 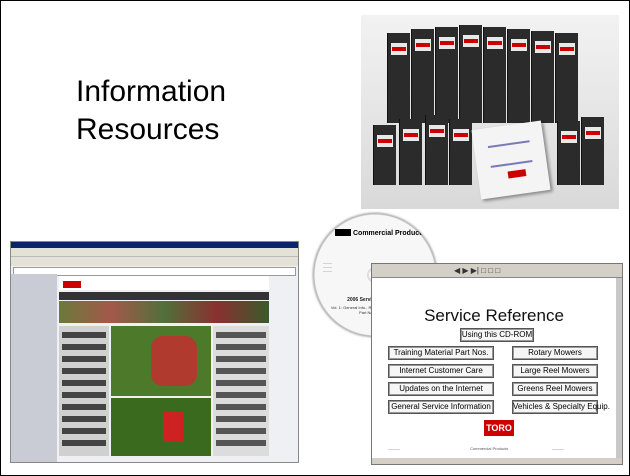 What do you see at coordinates (154, 252) in the screenshot?
I see `browser-menu-bar` at bounding box center [154, 252].